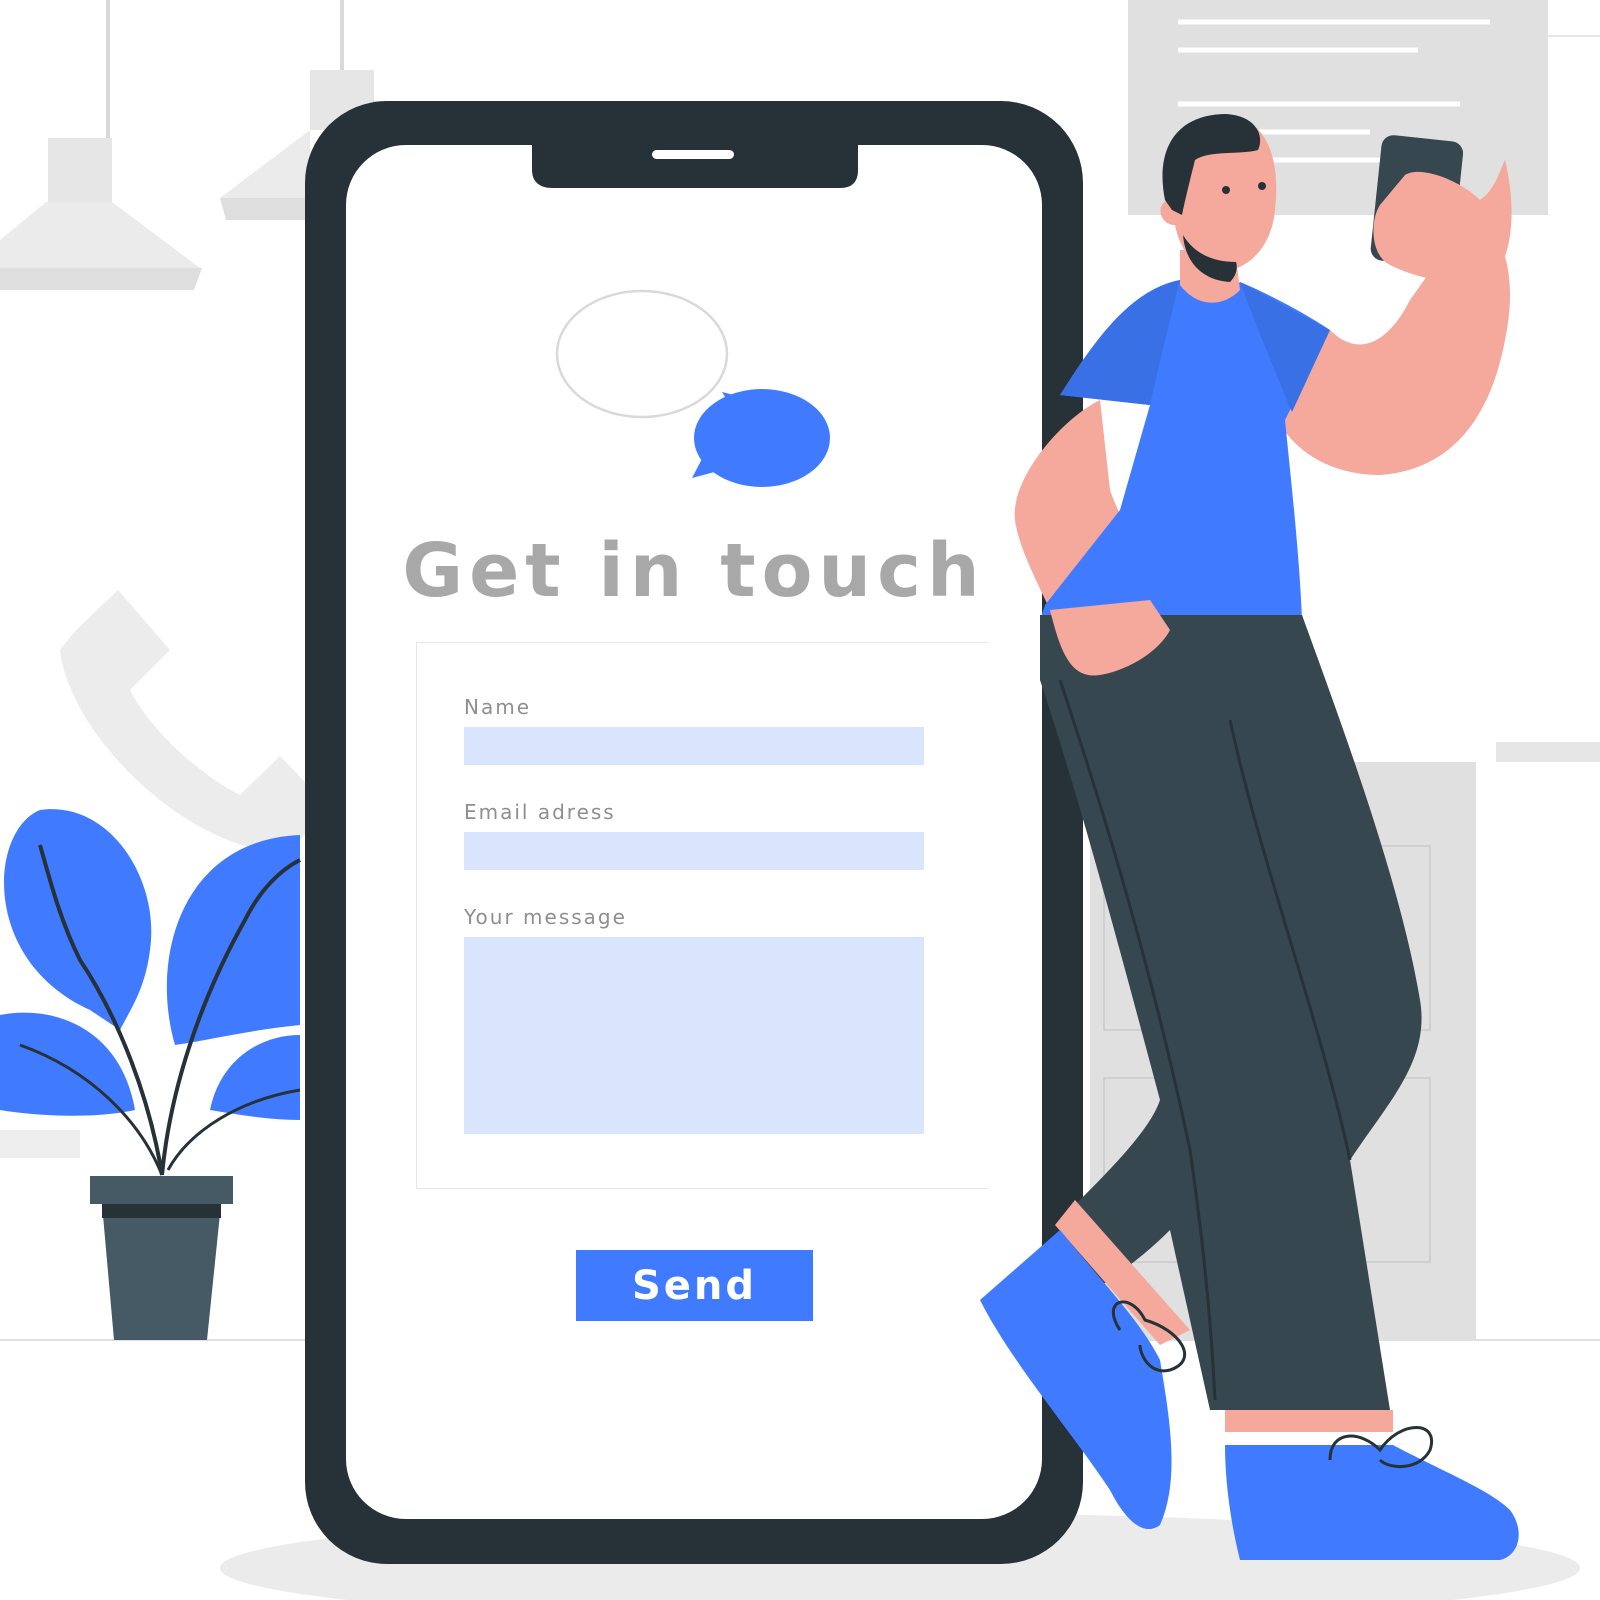 The height and width of the screenshot is (1600, 1600). I want to click on message-label: Your message, so click(545, 917).